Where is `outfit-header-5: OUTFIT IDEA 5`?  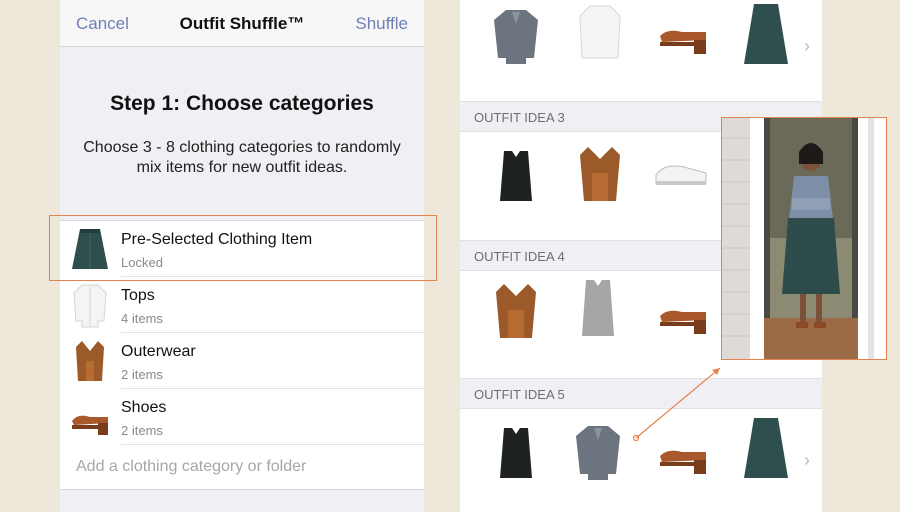 outfit-header-5: OUTFIT IDEA 5 is located at coordinates (641, 393).